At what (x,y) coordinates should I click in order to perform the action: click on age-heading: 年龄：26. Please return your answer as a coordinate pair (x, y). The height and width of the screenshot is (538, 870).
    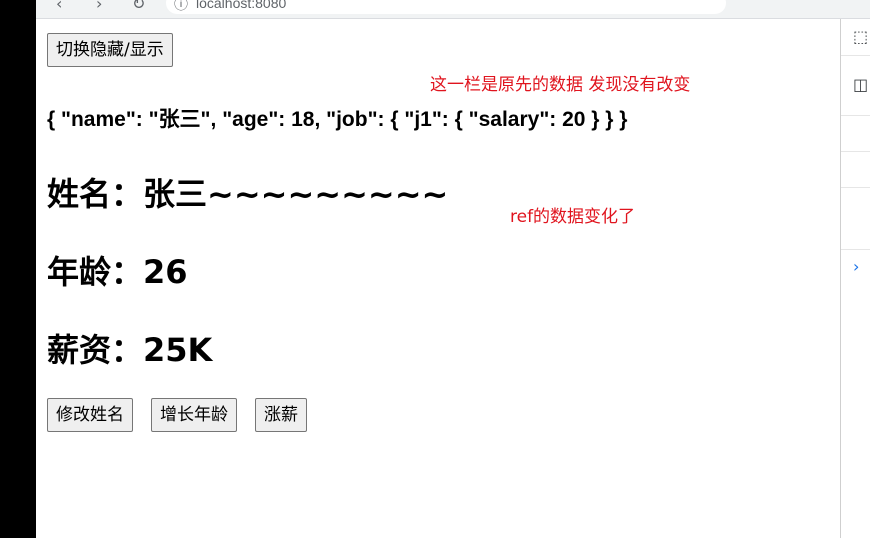
    Looking at the image, I should click on (117, 272).